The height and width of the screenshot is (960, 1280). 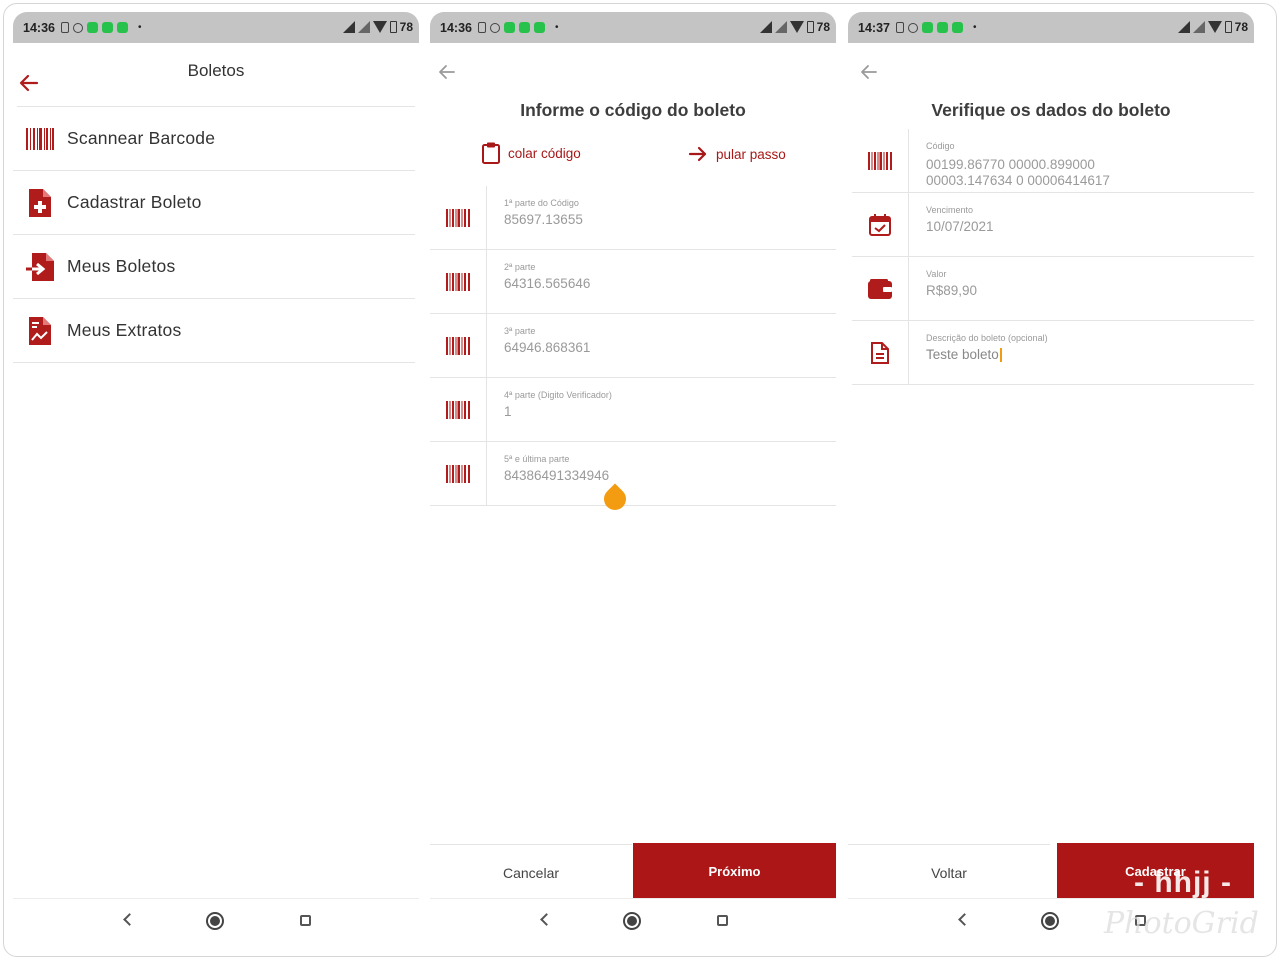 What do you see at coordinates (880, 289) in the screenshot?
I see `wallet-icon` at bounding box center [880, 289].